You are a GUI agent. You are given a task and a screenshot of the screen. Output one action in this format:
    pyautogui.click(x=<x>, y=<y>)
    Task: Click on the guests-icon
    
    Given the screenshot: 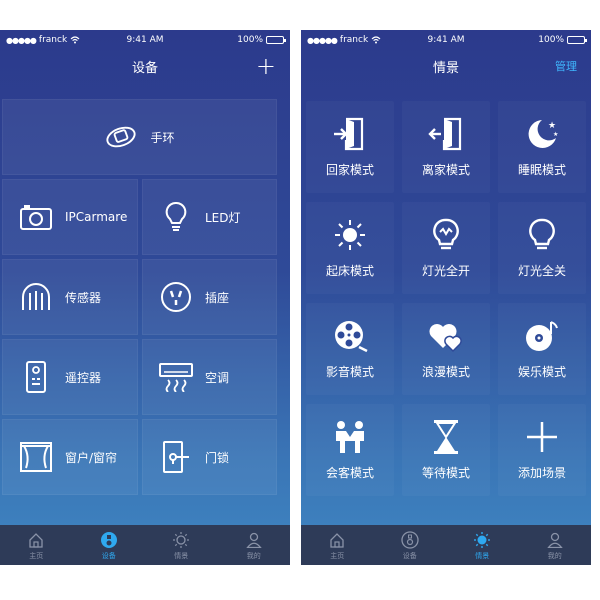 What is the action you would take?
    pyautogui.click(x=350, y=437)
    